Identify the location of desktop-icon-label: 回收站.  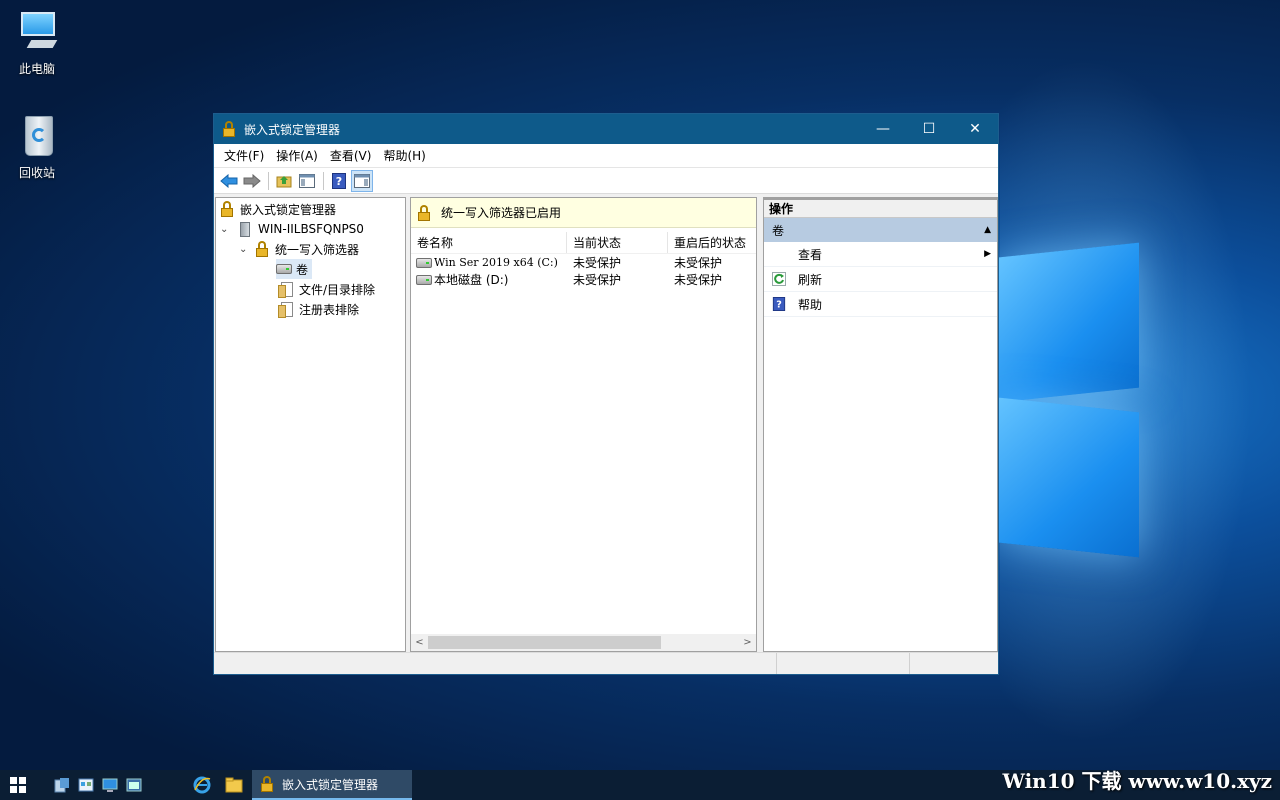
(36, 173).